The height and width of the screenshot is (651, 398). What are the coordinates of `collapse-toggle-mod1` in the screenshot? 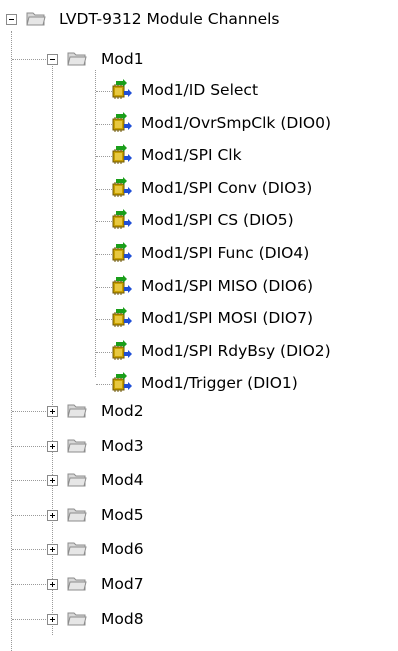 It's located at (52, 59).